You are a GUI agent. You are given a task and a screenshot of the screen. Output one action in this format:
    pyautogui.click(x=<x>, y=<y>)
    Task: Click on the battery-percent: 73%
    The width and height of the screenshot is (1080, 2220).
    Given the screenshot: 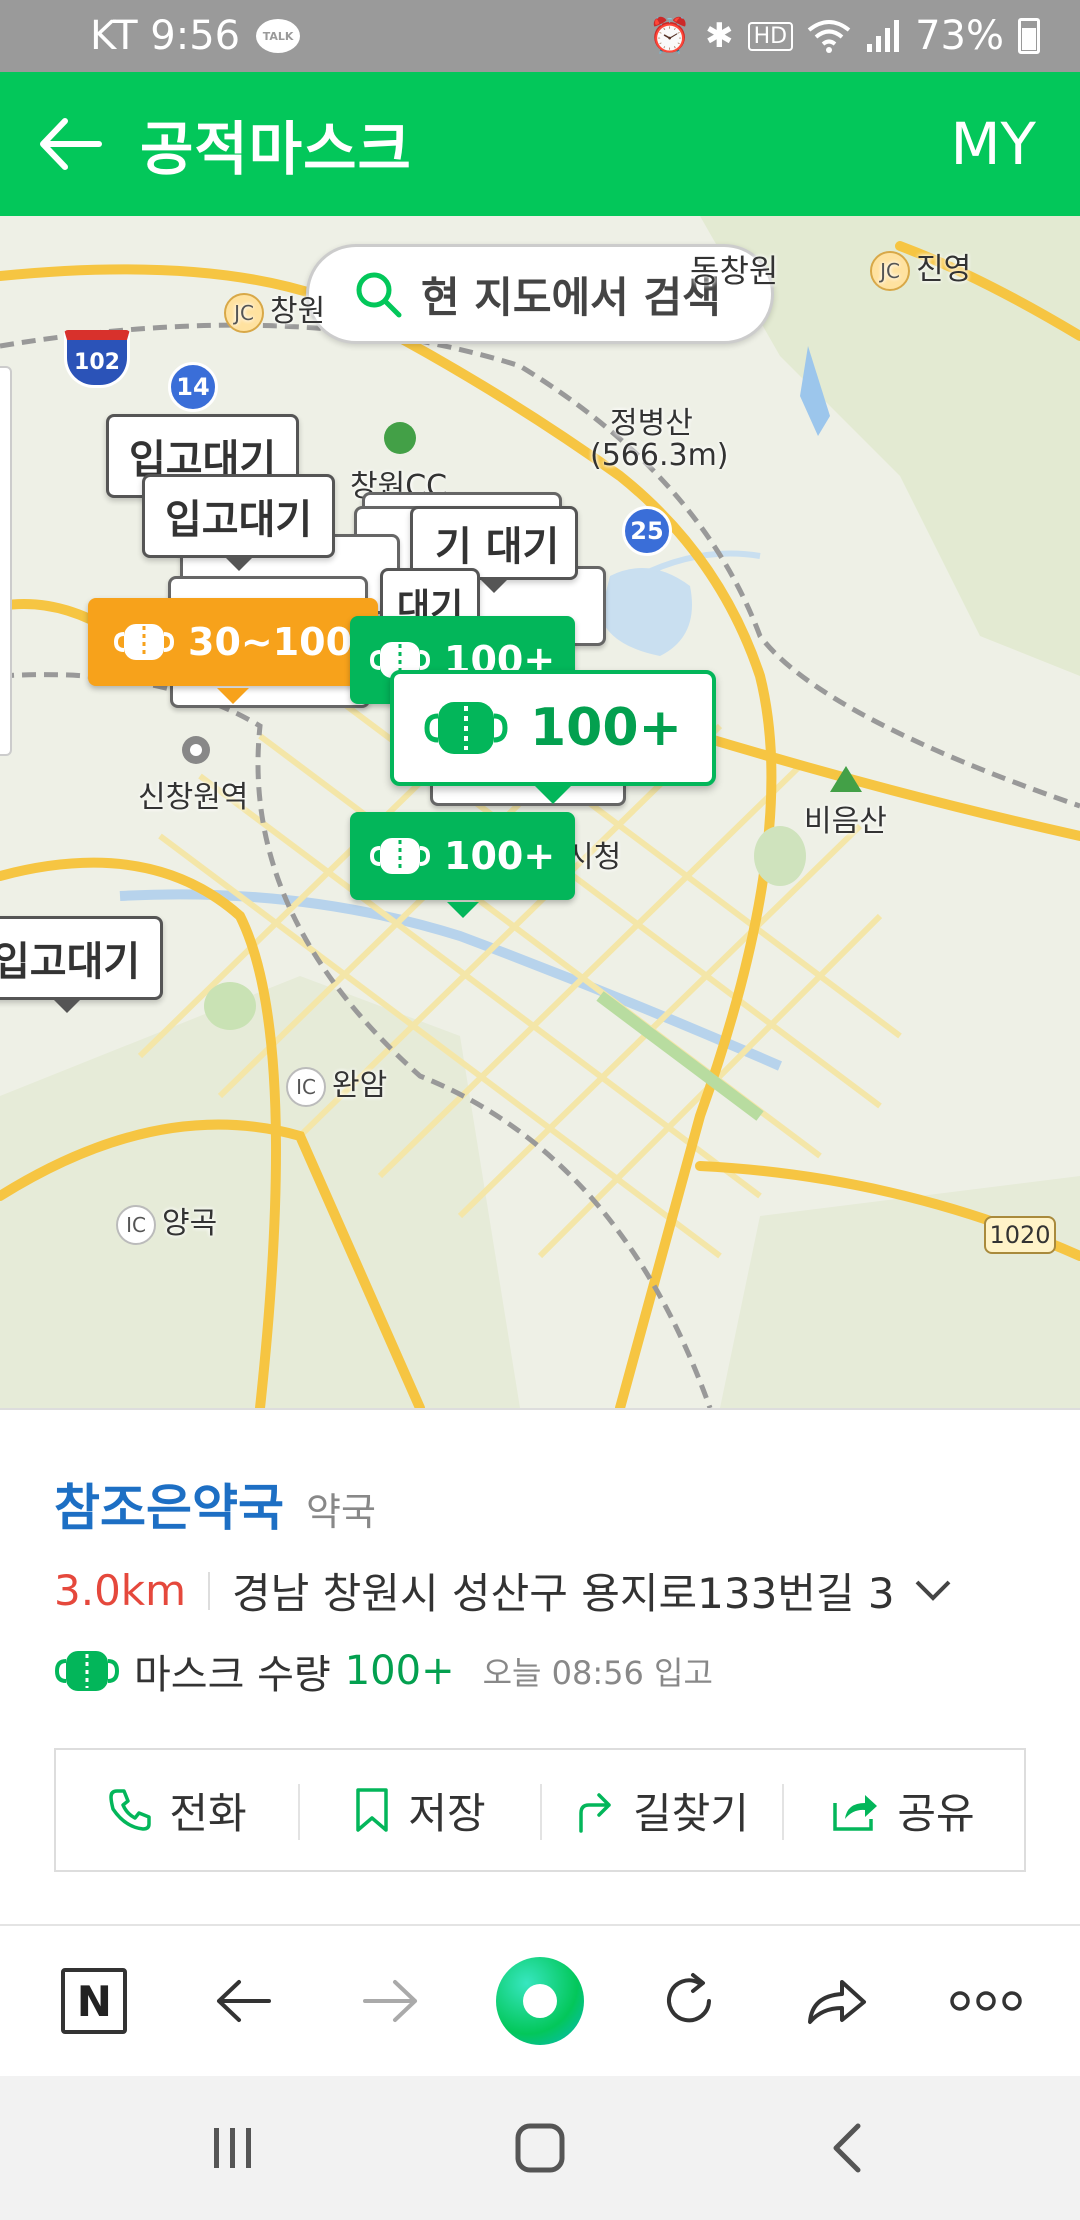 What is the action you would take?
    pyautogui.click(x=959, y=36)
    